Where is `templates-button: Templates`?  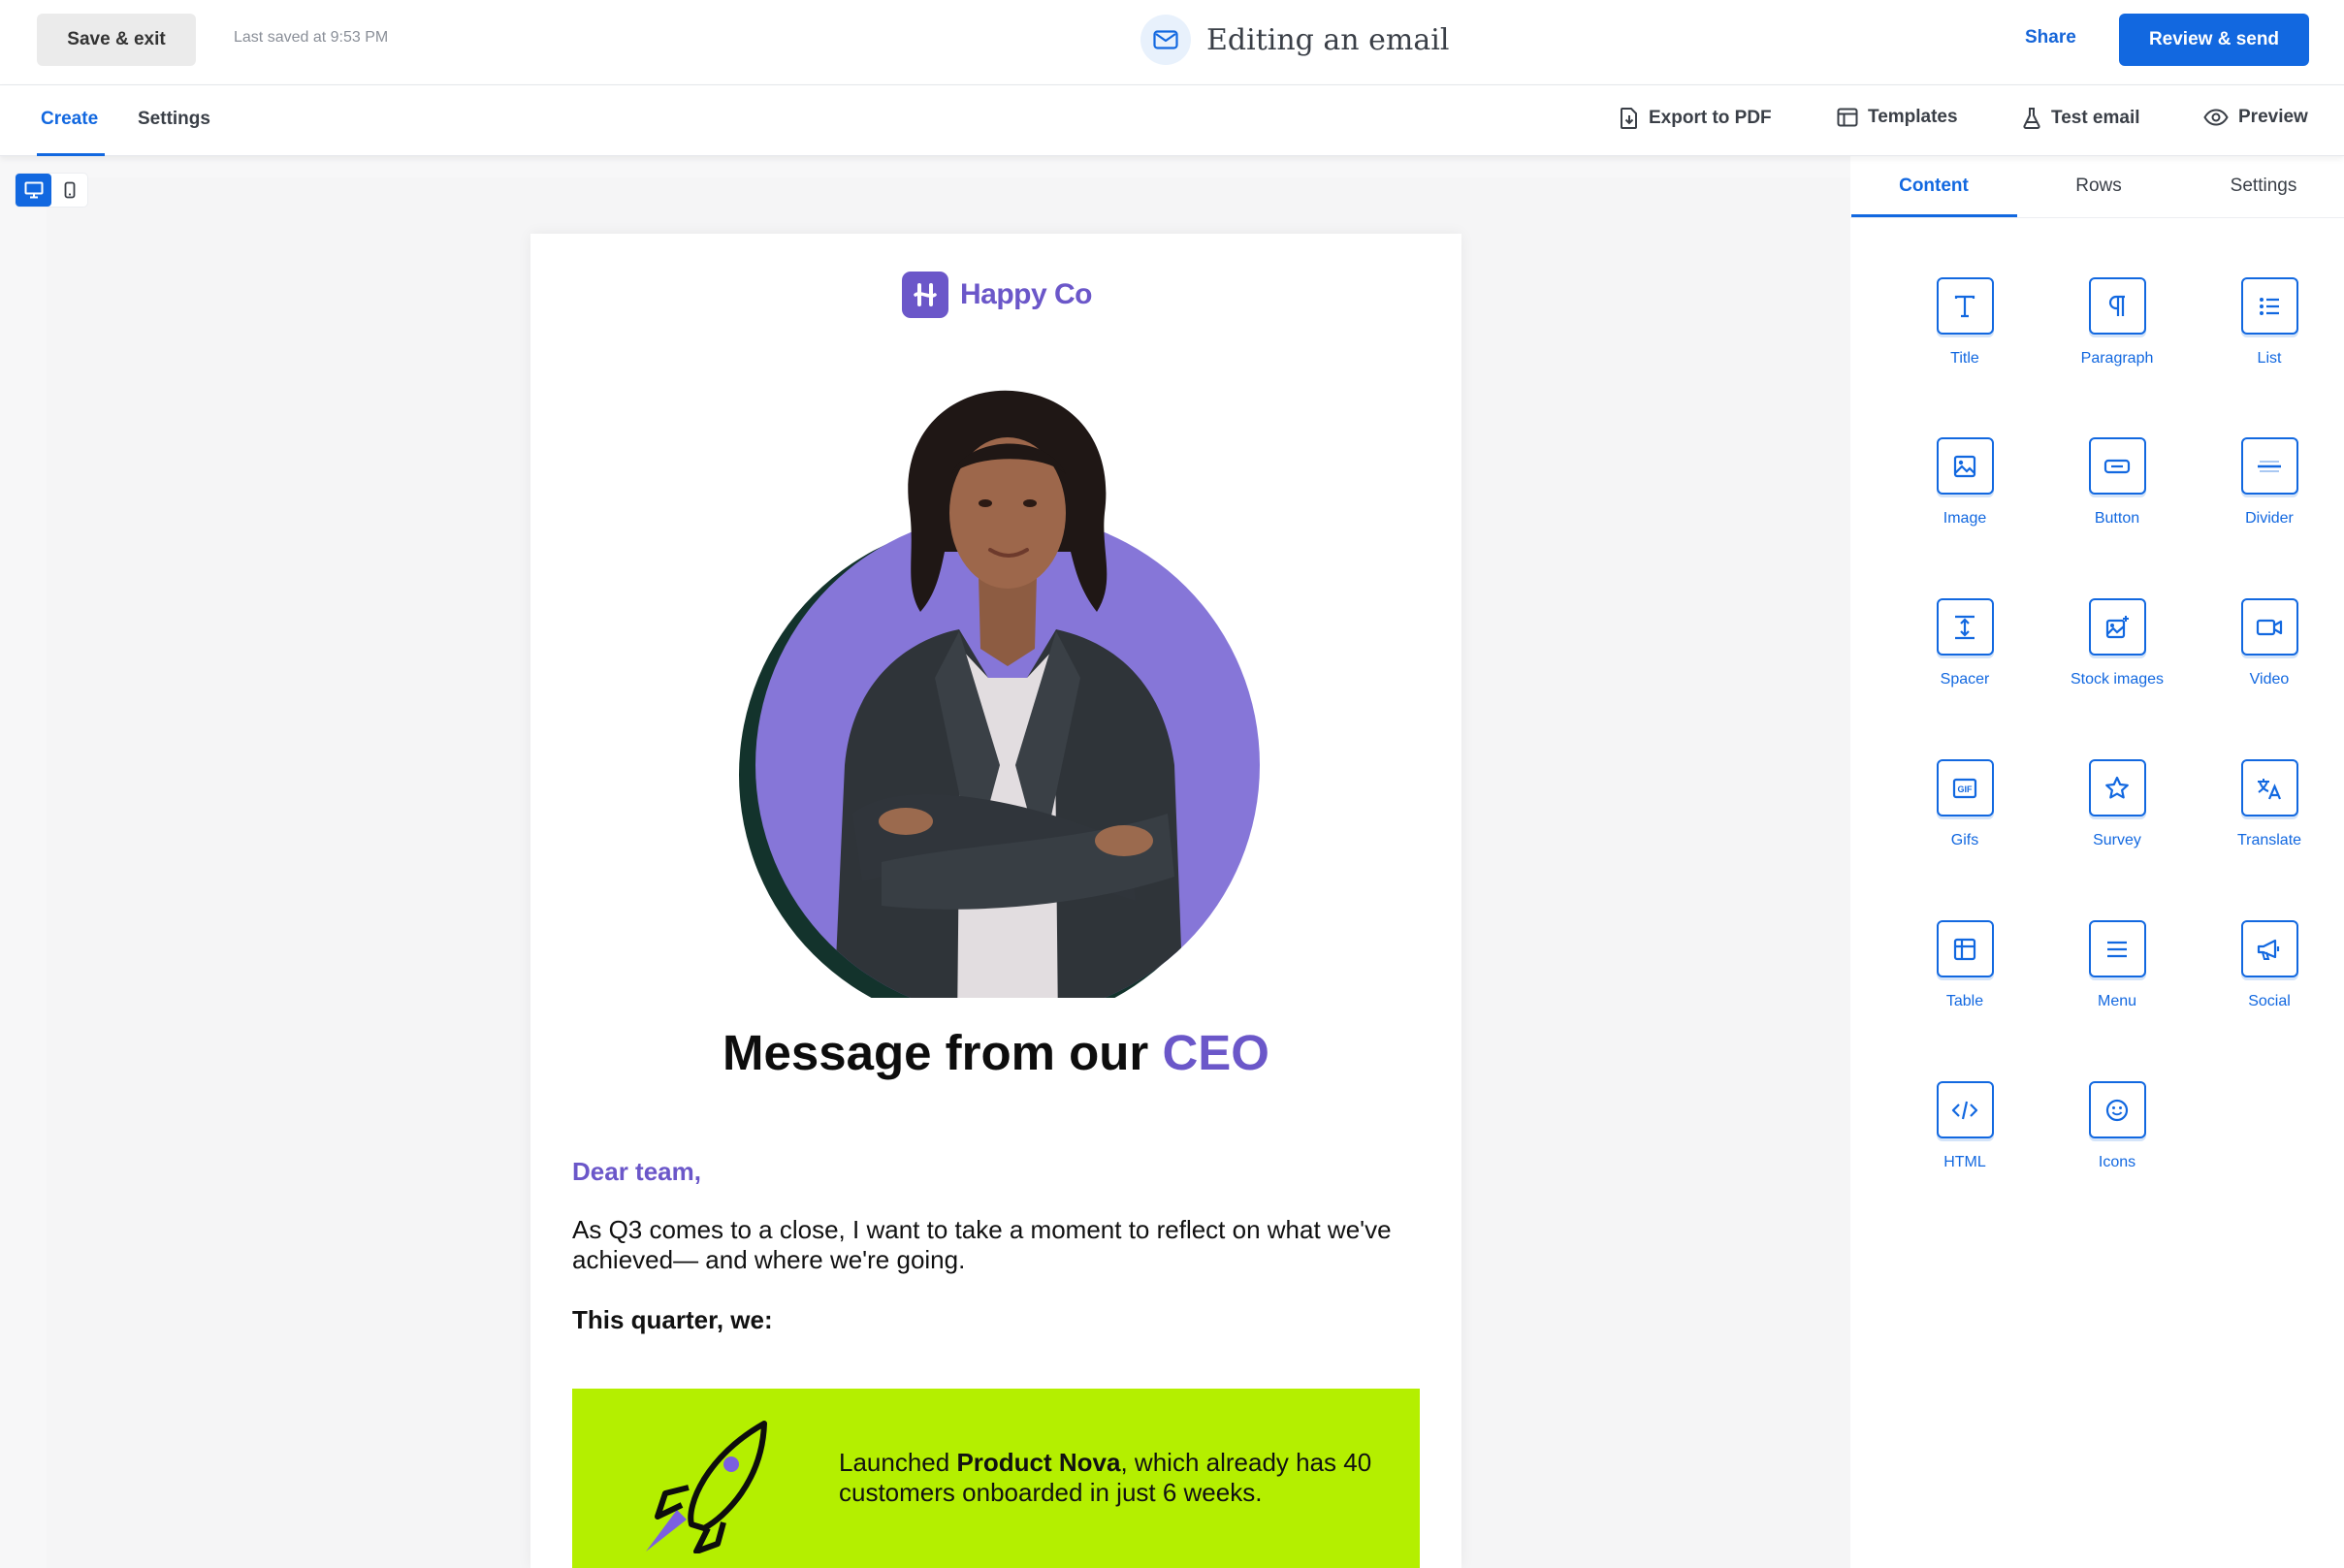 templates-button: Templates is located at coordinates (1897, 117).